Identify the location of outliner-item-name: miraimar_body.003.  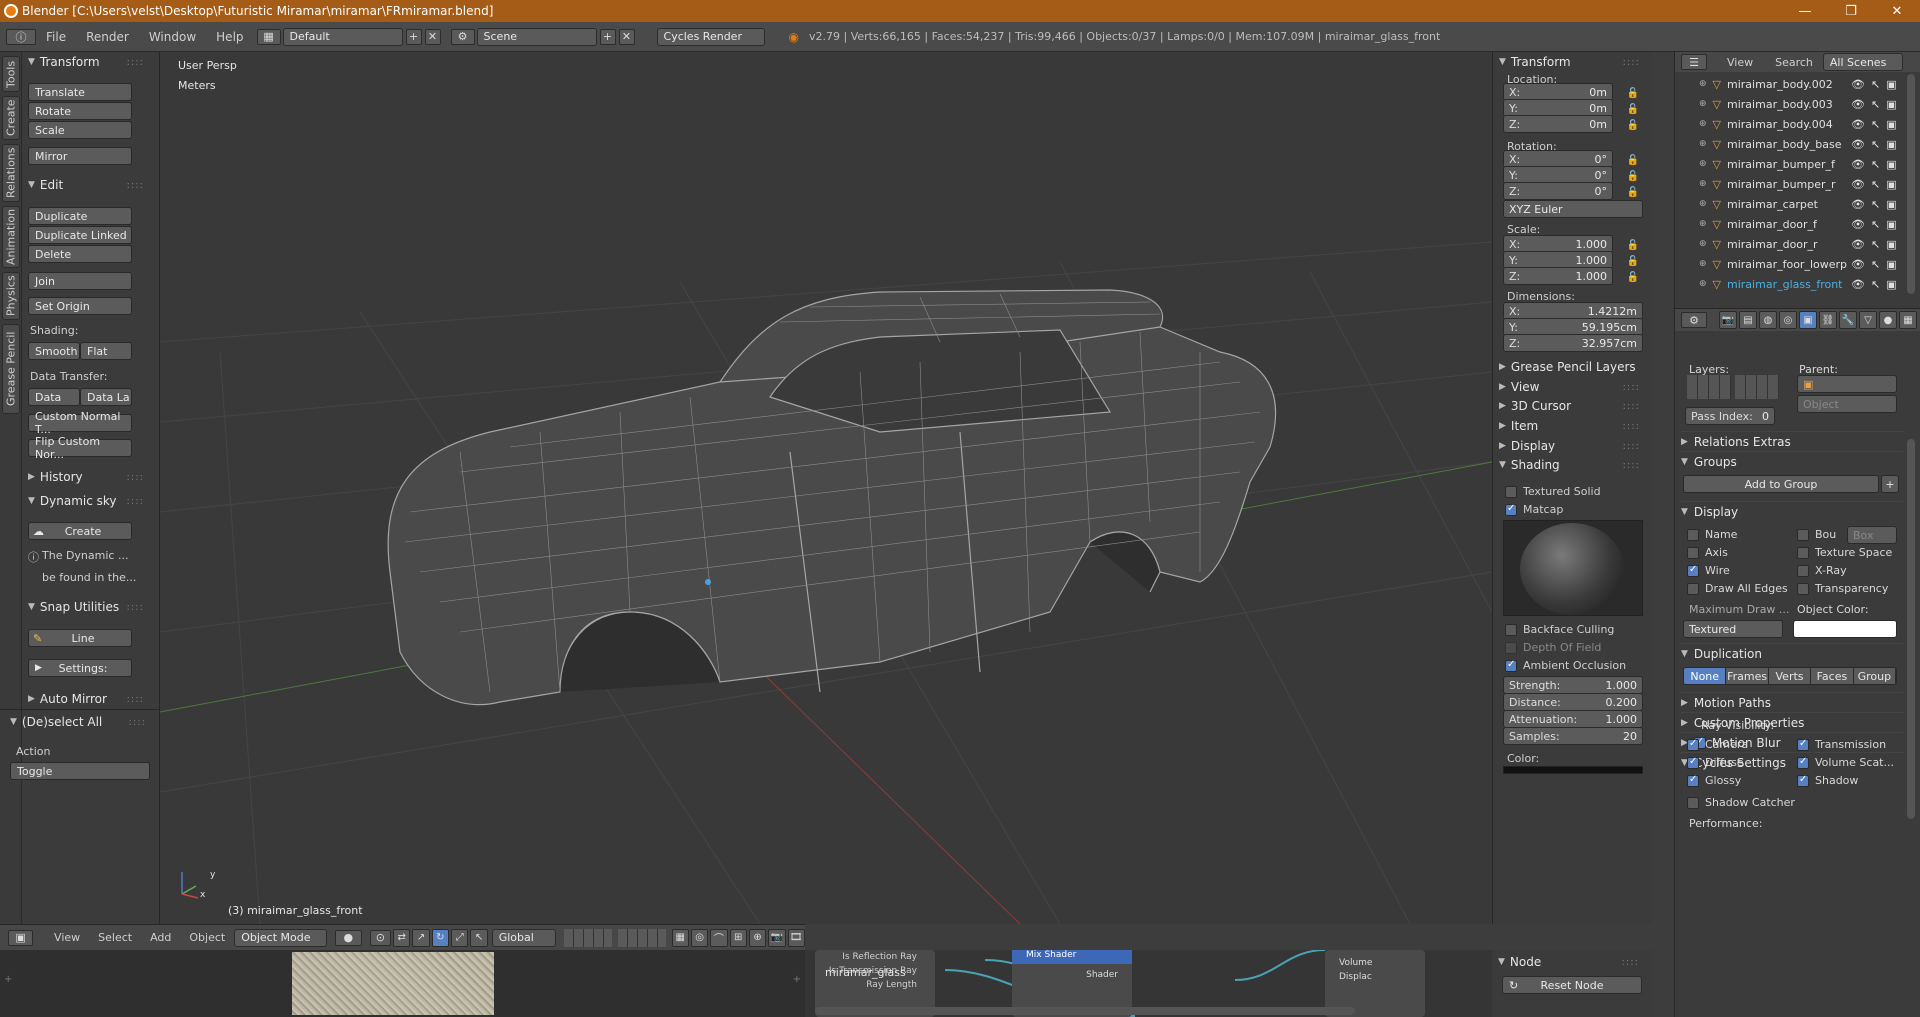
(1787, 104).